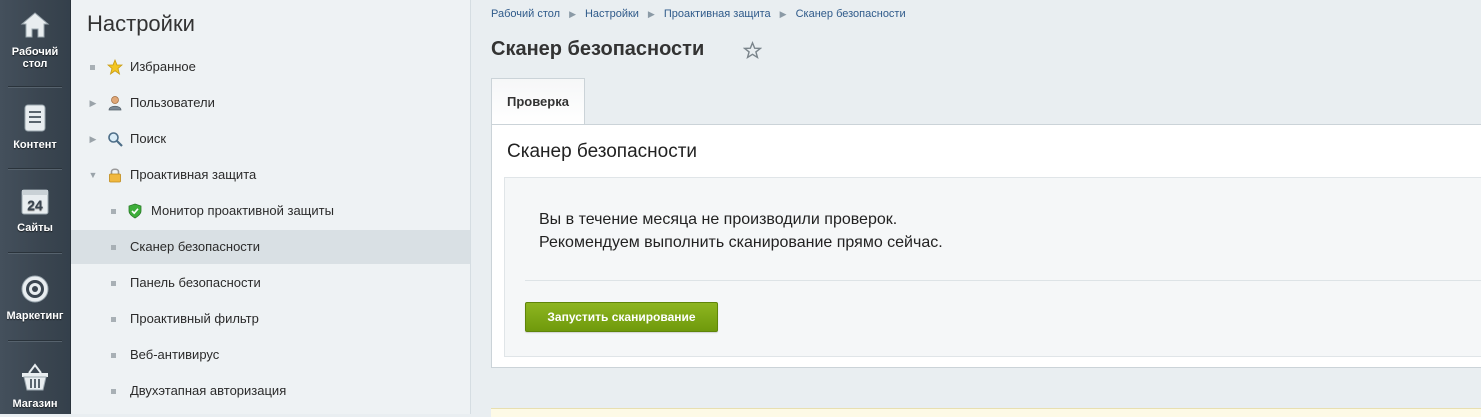 The width and height of the screenshot is (1481, 417). Describe the element at coordinates (115, 175) in the screenshot. I see `lock-icon` at that location.